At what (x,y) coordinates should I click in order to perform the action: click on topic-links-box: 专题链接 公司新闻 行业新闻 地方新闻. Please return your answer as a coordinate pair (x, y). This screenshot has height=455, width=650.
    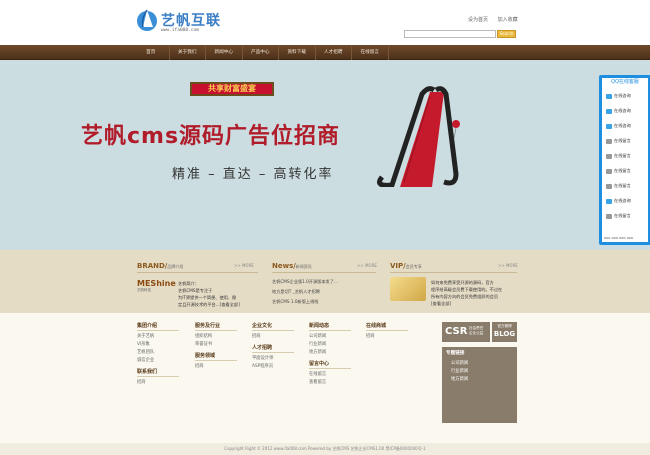
    Looking at the image, I should click on (479, 385).